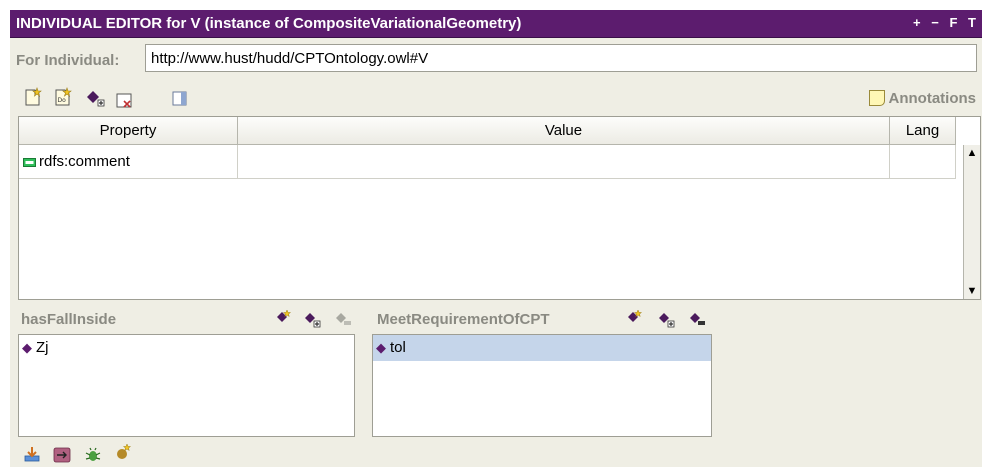  What do you see at coordinates (84, 161) in the screenshot?
I see `property-name: rdfs:comment` at bounding box center [84, 161].